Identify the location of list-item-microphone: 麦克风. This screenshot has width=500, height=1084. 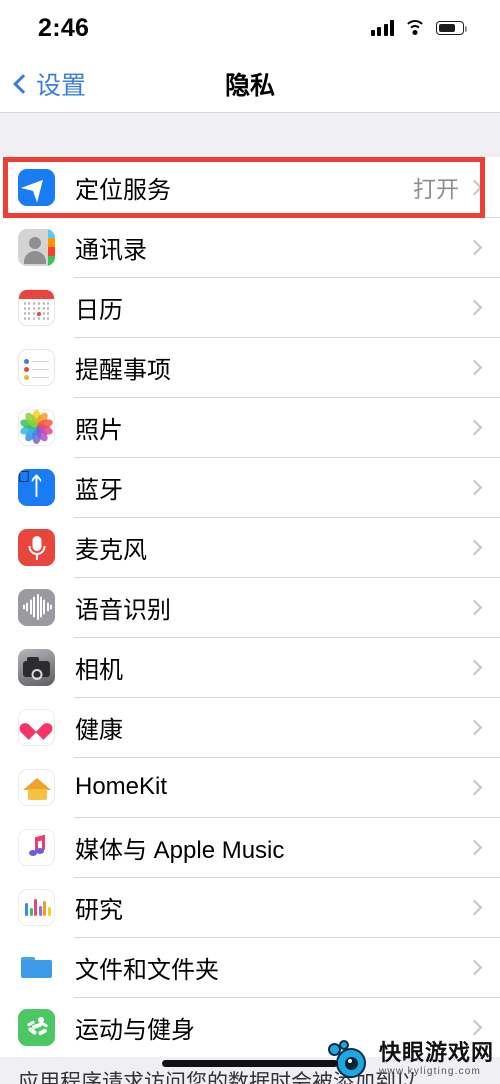
(250, 547).